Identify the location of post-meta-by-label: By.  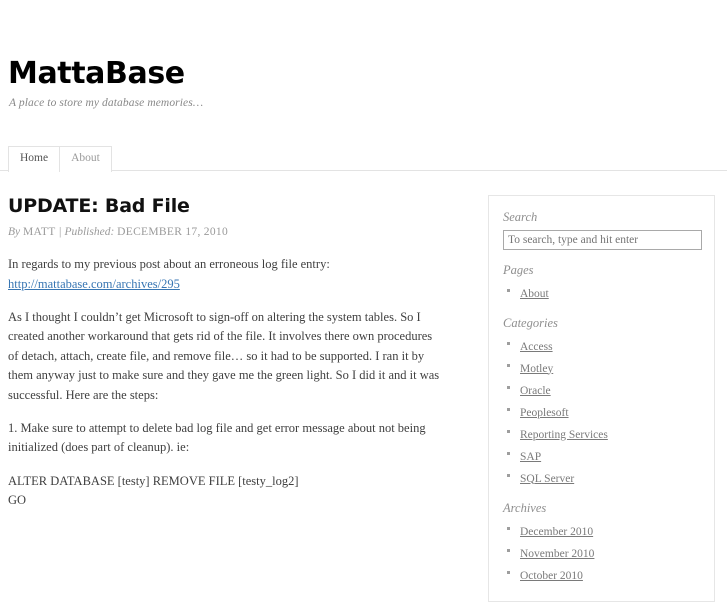
(14, 232).